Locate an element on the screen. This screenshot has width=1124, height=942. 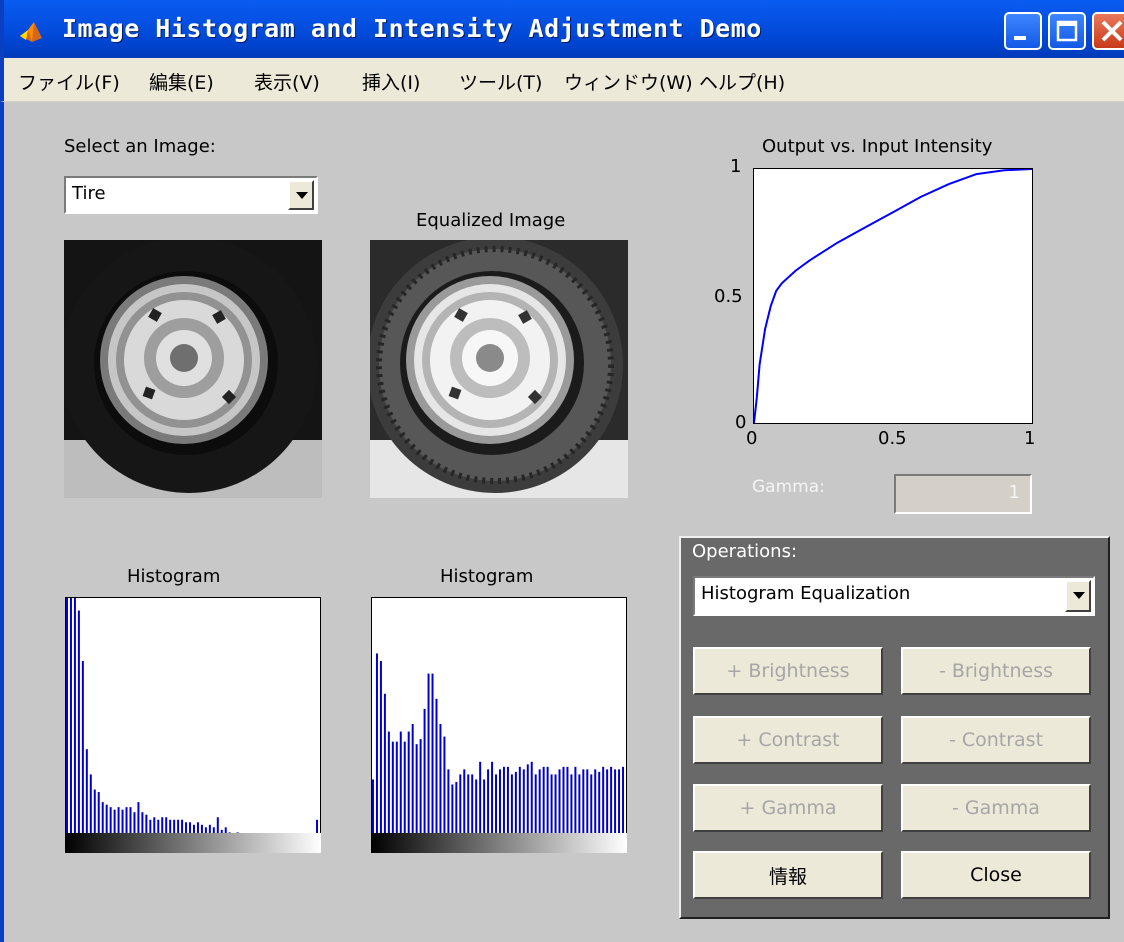
window-left-border is located at coordinates (2, 522).